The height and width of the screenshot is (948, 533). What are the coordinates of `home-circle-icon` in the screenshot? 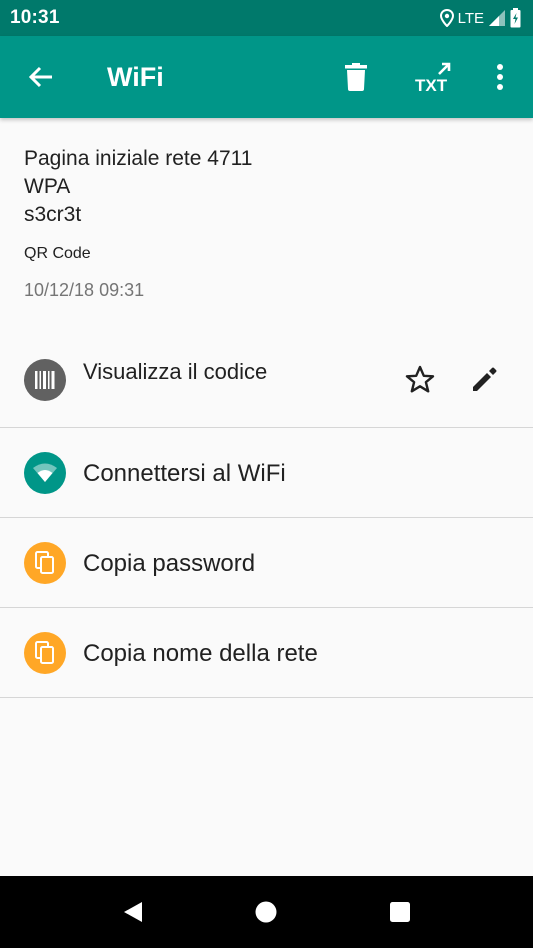 It's located at (266, 912).